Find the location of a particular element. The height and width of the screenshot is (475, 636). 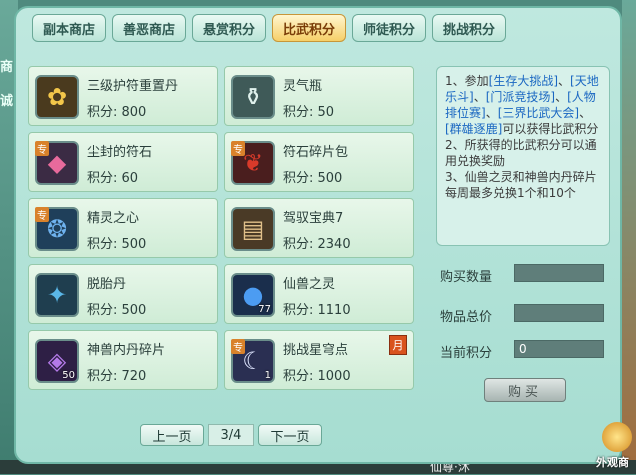

shop-item: 专 ❦ 符石碎片包 积分: 500 is located at coordinates (319, 162).